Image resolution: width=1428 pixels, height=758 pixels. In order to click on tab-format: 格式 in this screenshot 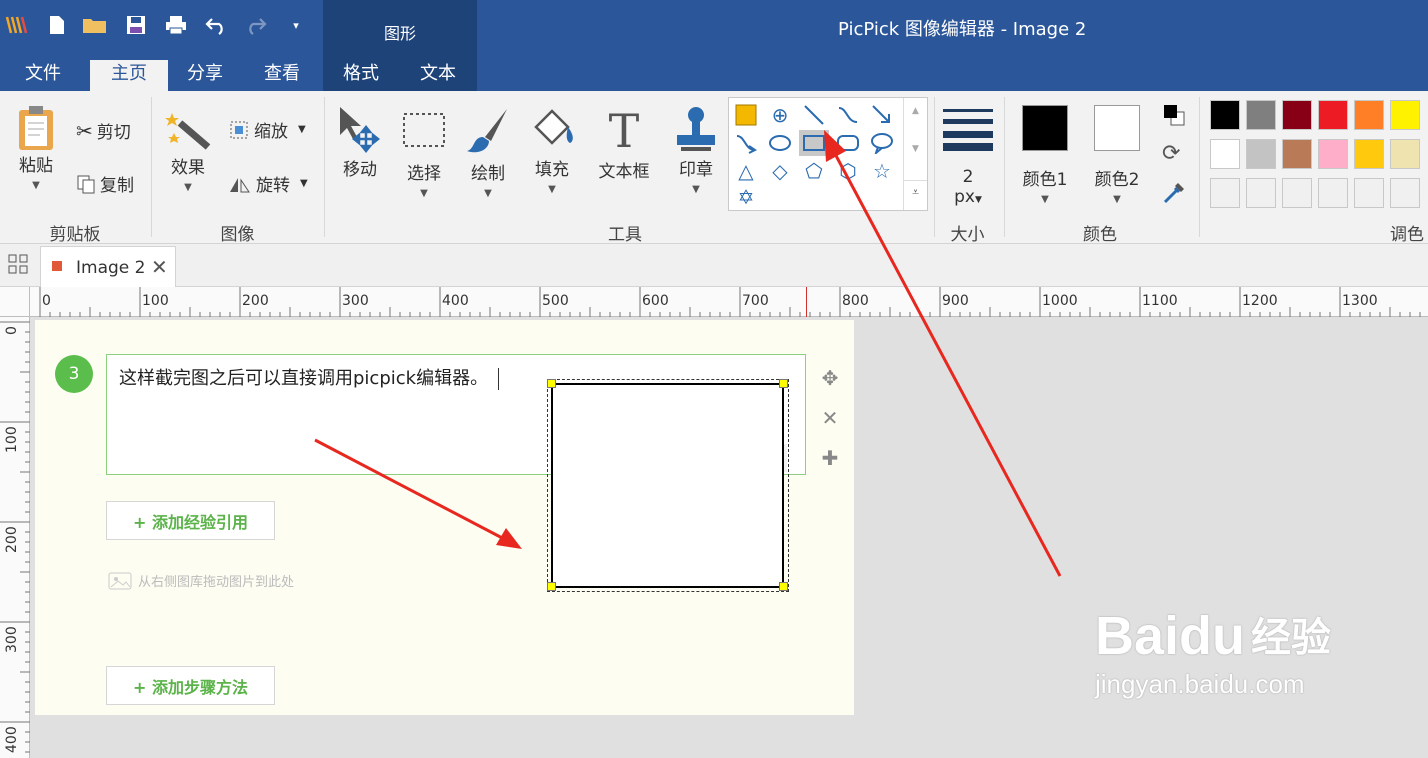, I will do `click(361, 75)`.